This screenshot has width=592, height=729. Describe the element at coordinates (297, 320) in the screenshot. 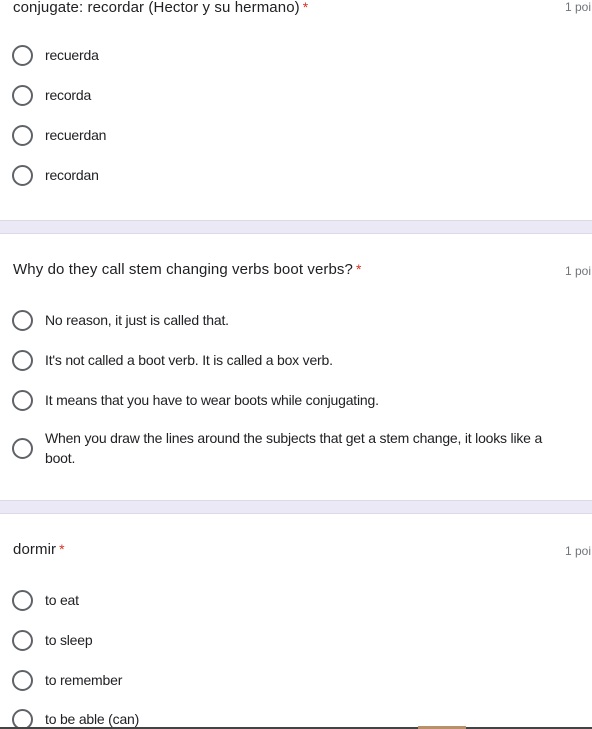

I see `radio-option: No reason, it just is called that.` at that location.